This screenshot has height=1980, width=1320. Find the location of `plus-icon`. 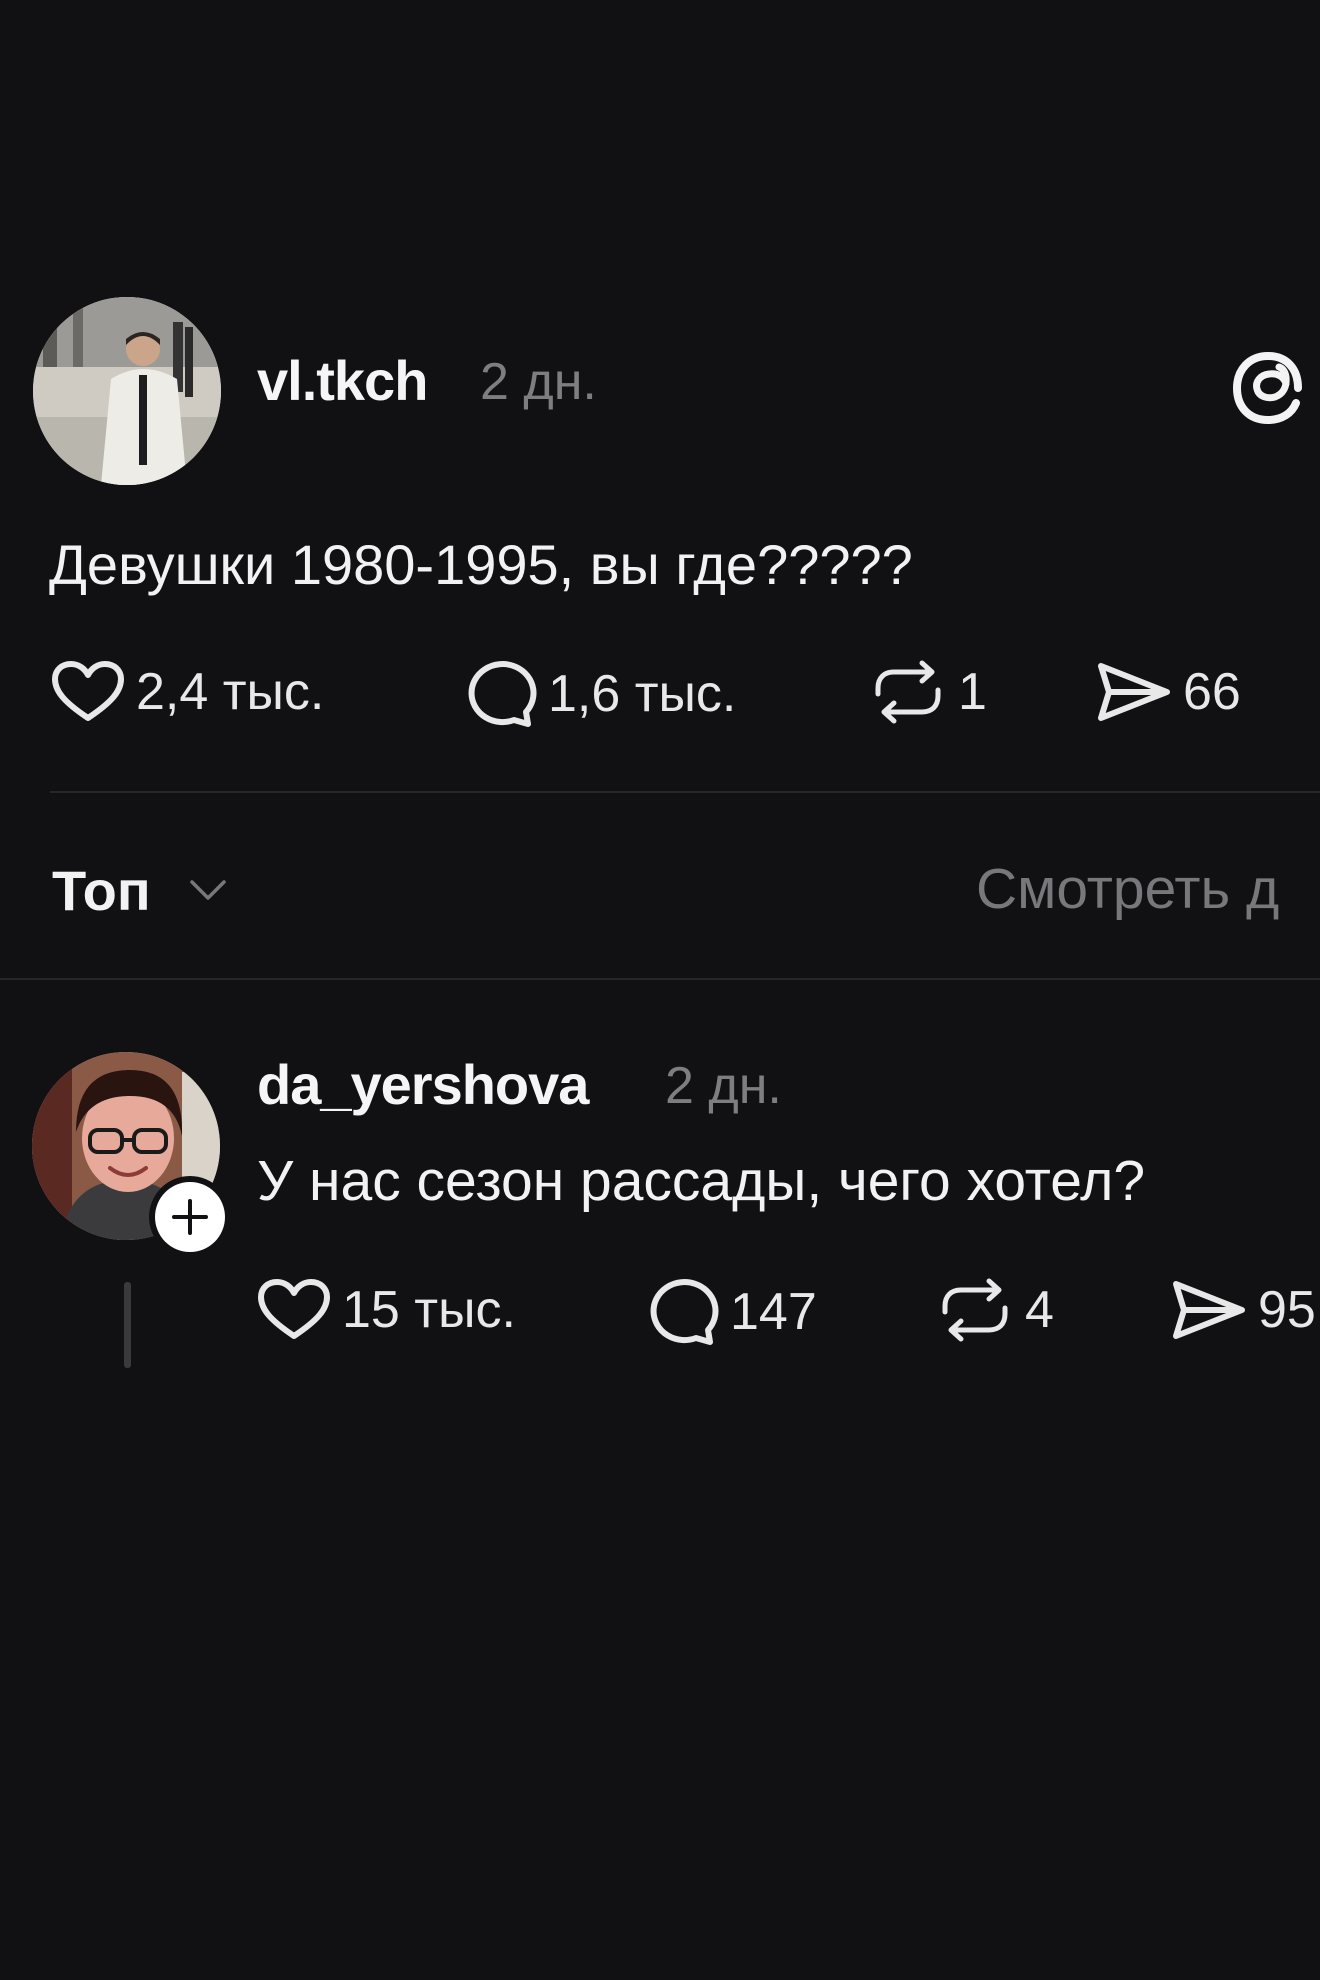

plus-icon is located at coordinates (190, 1217).